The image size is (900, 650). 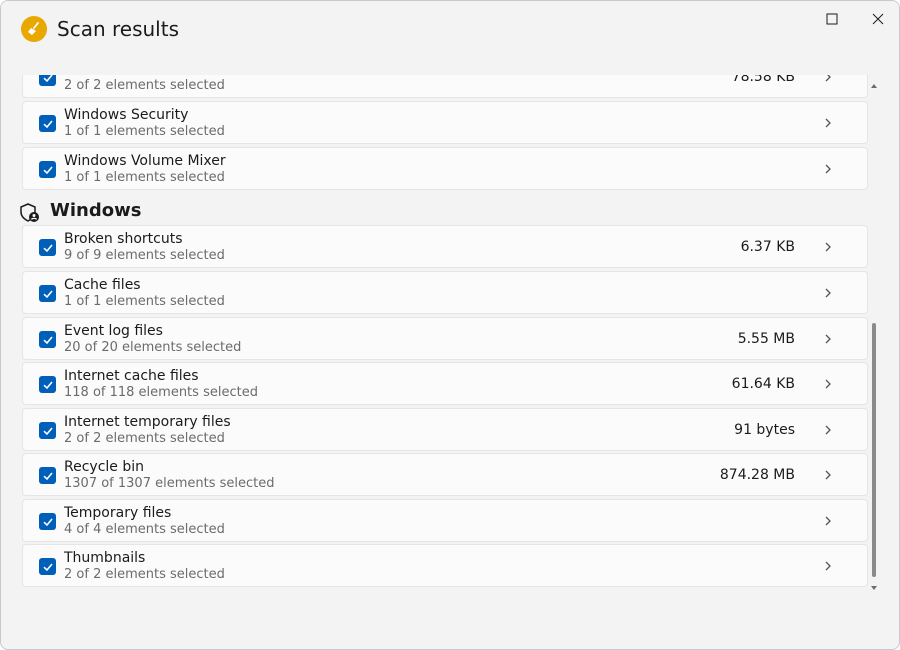 I want to click on row-size: 874.28 MB, so click(x=757, y=475).